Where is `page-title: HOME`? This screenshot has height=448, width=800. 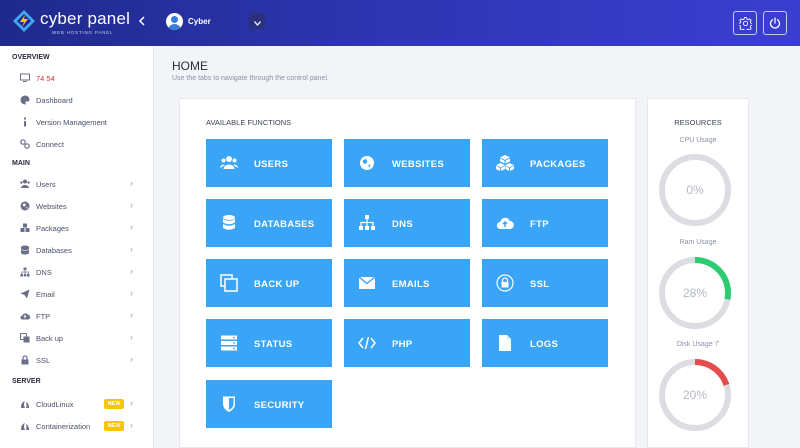 page-title: HOME is located at coordinates (190, 66).